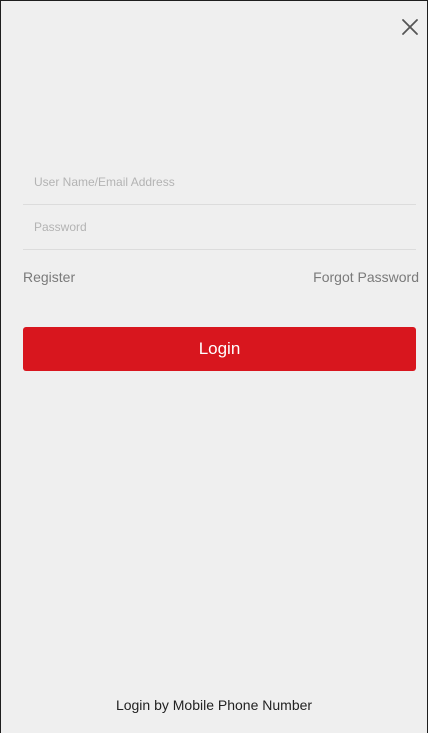 This screenshot has height=733, width=428. I want to click on register-link: Register, so click(49, 277).